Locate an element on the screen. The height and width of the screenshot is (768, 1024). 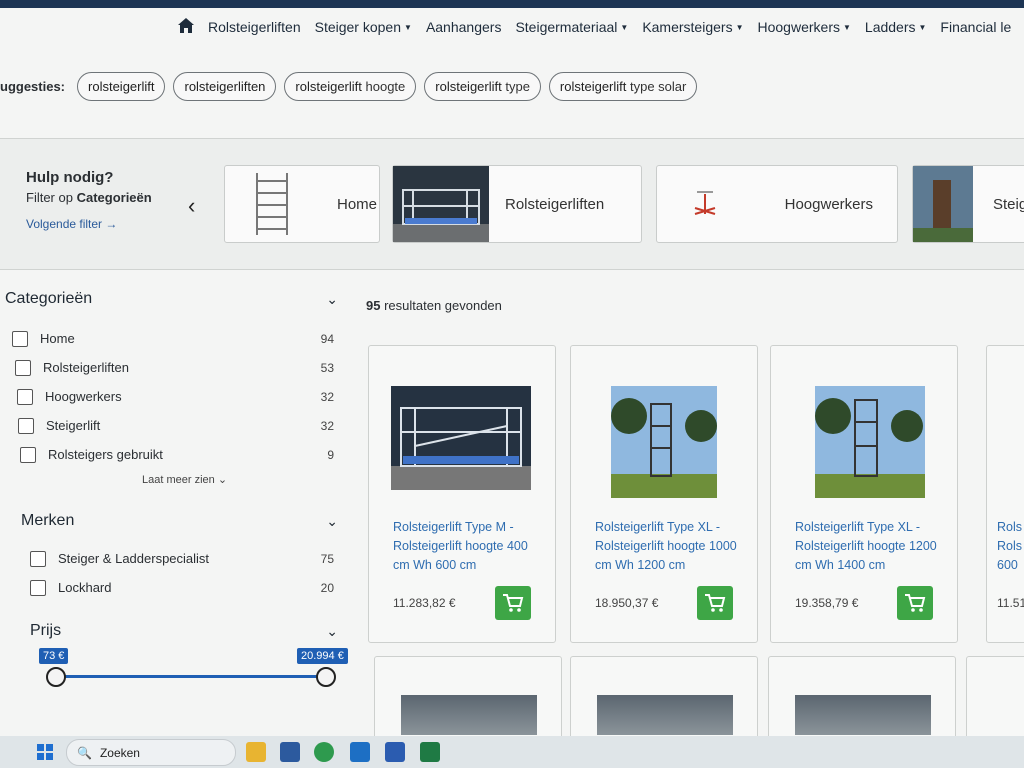
store-icon is located at coordinates (290, 752).